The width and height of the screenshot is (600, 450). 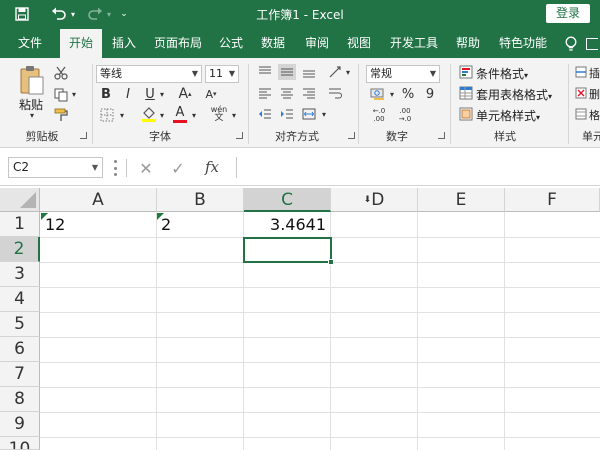 I want to click on row-header-2: 2, so click(x=20, y=249).